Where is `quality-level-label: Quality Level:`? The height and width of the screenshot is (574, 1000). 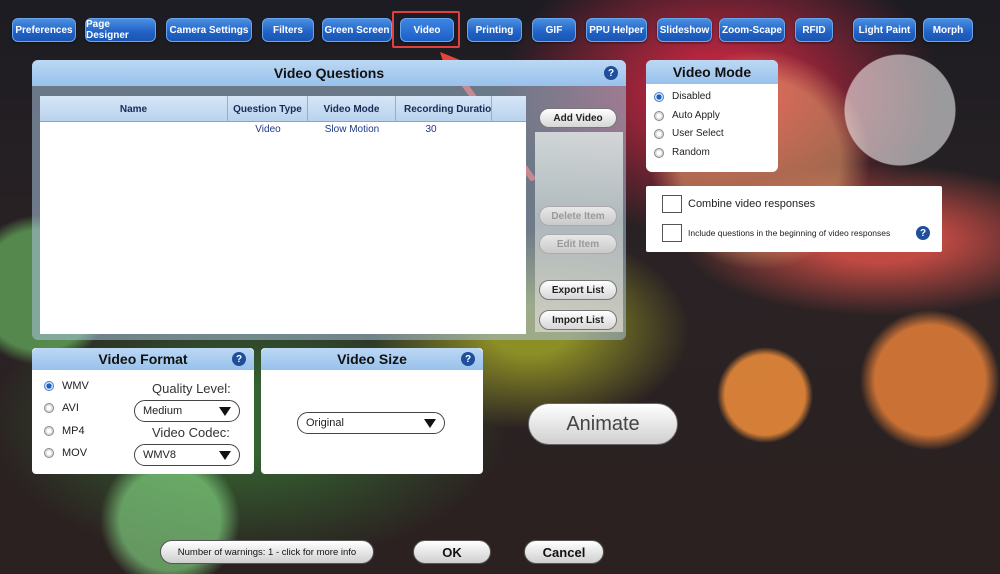 quality-level-label: Quality Level: is located at coordinates (191, 388).